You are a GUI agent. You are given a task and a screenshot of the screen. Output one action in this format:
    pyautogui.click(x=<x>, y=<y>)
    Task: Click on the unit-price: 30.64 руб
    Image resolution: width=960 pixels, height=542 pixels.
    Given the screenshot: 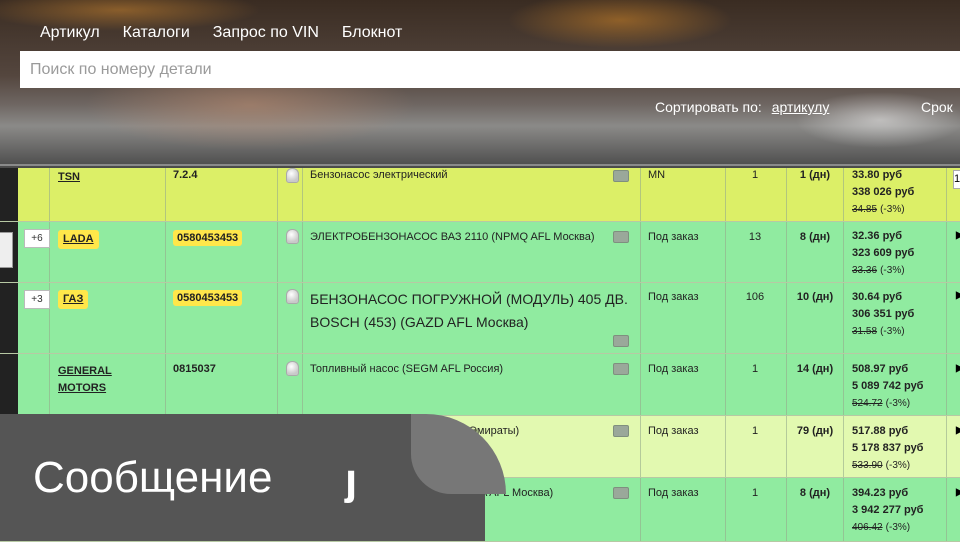 What is the action you would take?
    pyautogui.click(x=877, y=297)
    